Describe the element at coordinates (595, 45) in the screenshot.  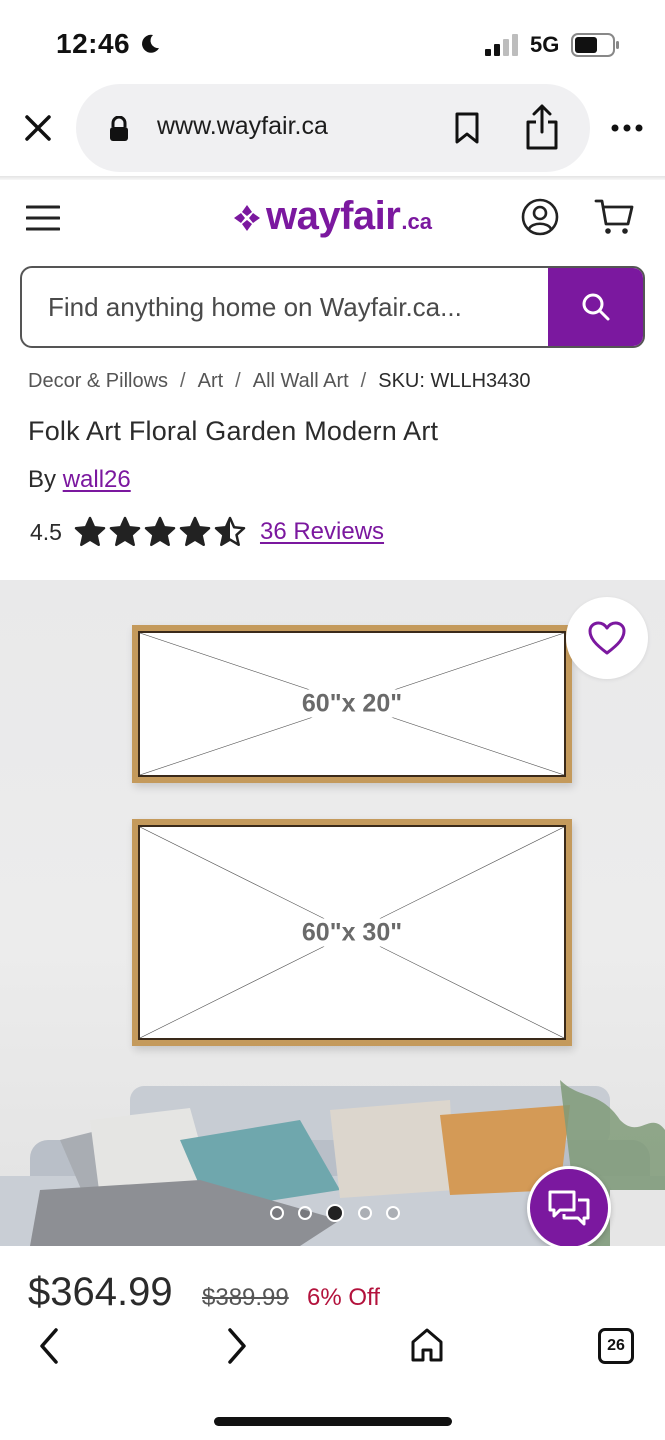
I see `battery-icon` at that location.